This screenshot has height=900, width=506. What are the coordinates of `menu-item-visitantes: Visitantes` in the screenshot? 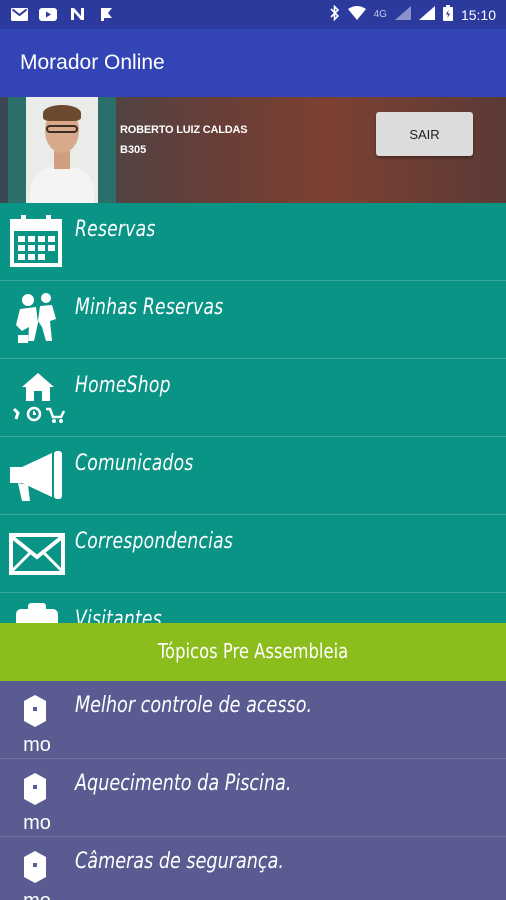 It's located at (253, 608).